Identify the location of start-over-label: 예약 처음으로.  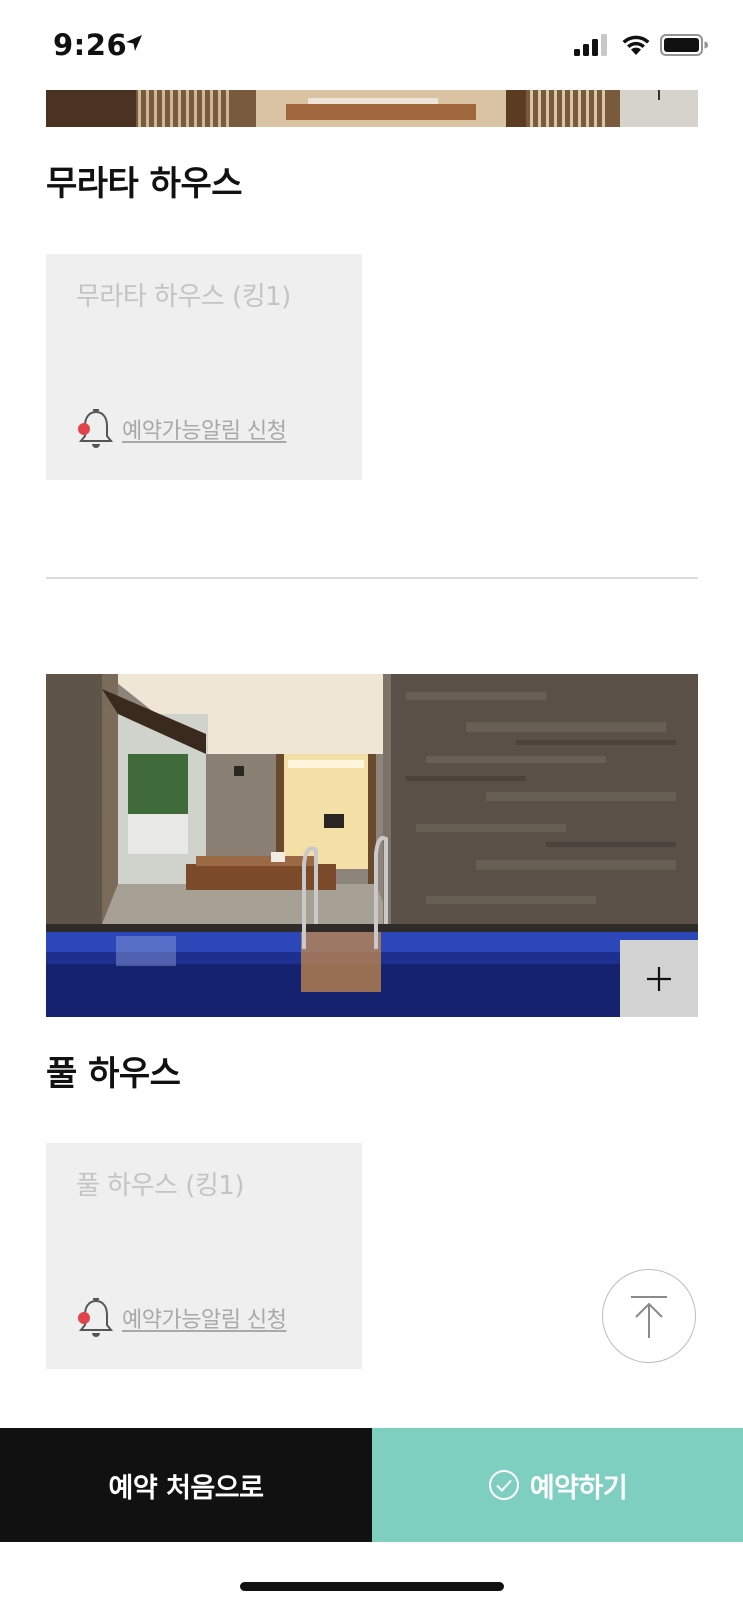
(186, 1488).